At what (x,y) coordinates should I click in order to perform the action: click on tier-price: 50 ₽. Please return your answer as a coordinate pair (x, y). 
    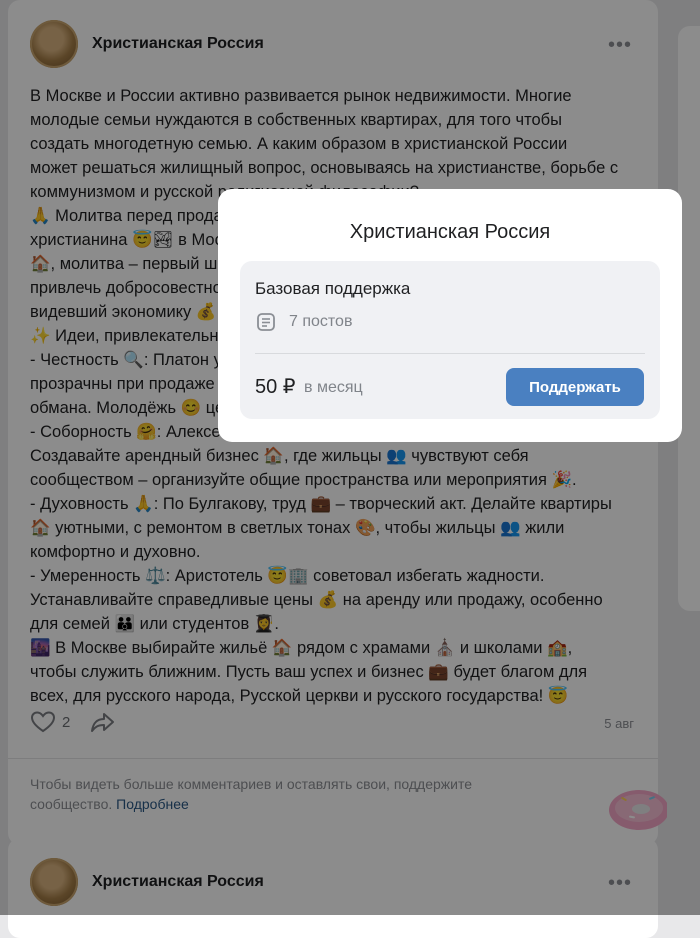
    Looking at the image, I should click on (275, 387).